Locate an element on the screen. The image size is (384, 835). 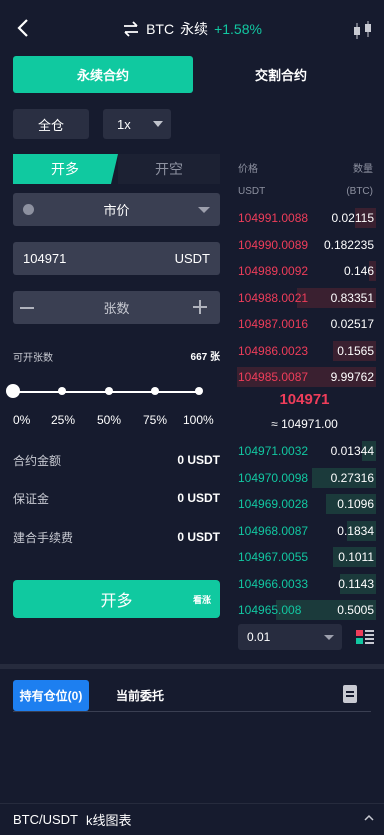
order-price: 104968.0087 is located at coordinates (273, 530).